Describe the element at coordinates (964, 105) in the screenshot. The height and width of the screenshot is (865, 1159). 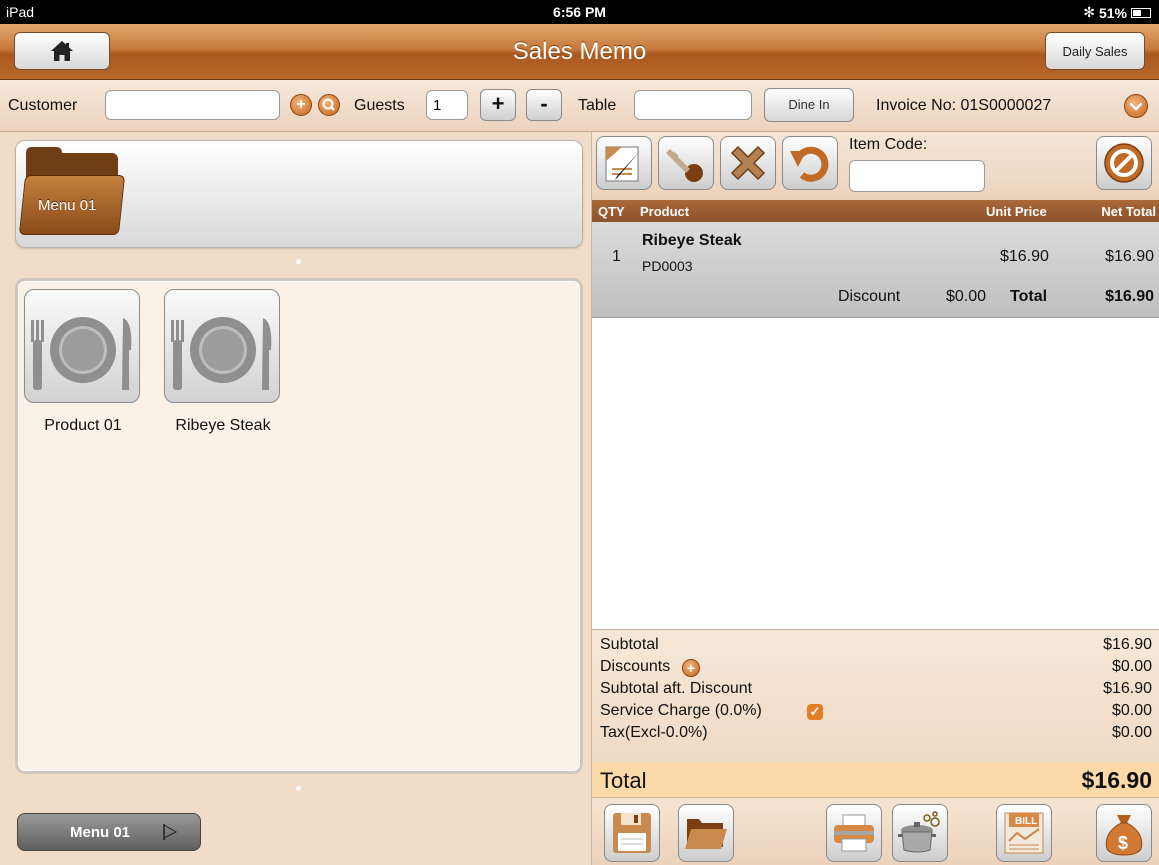
I see `invoice-number: Invoice No: 01S0000027` at that location.